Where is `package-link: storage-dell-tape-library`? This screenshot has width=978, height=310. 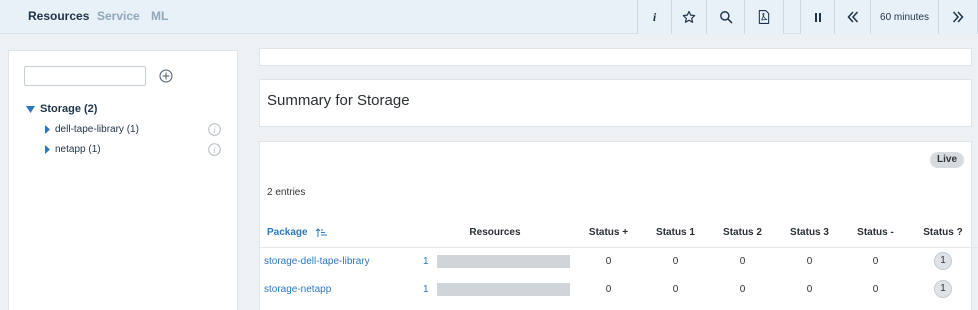 package-link: storage-dell-tape-library is located at coordinates (337, 261).